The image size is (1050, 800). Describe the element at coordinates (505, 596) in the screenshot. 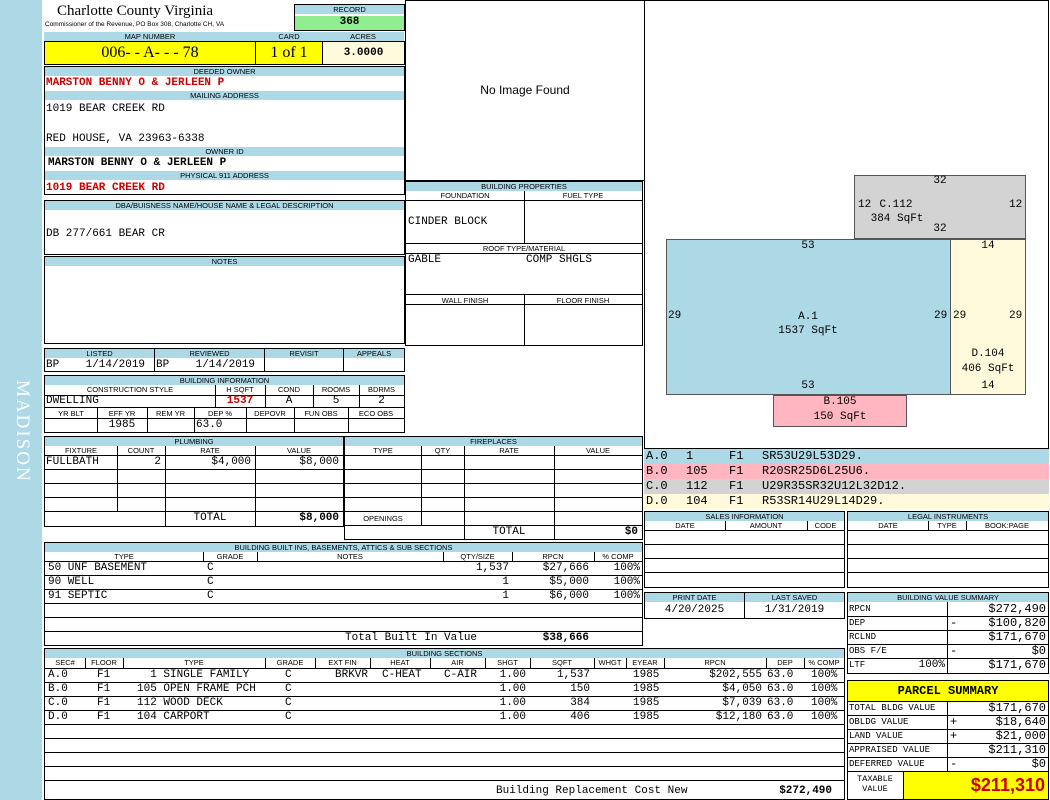

I see `builtin-qty: 1` at that location.